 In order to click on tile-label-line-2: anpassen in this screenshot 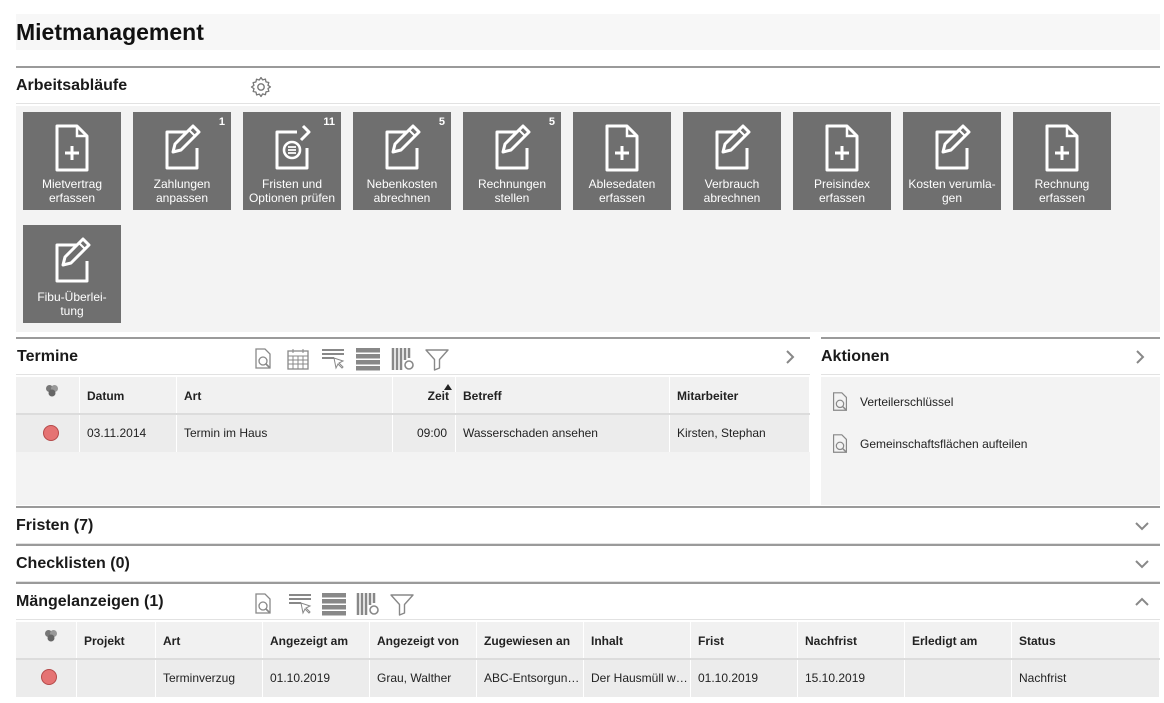, I will do `click(182, 198)`.